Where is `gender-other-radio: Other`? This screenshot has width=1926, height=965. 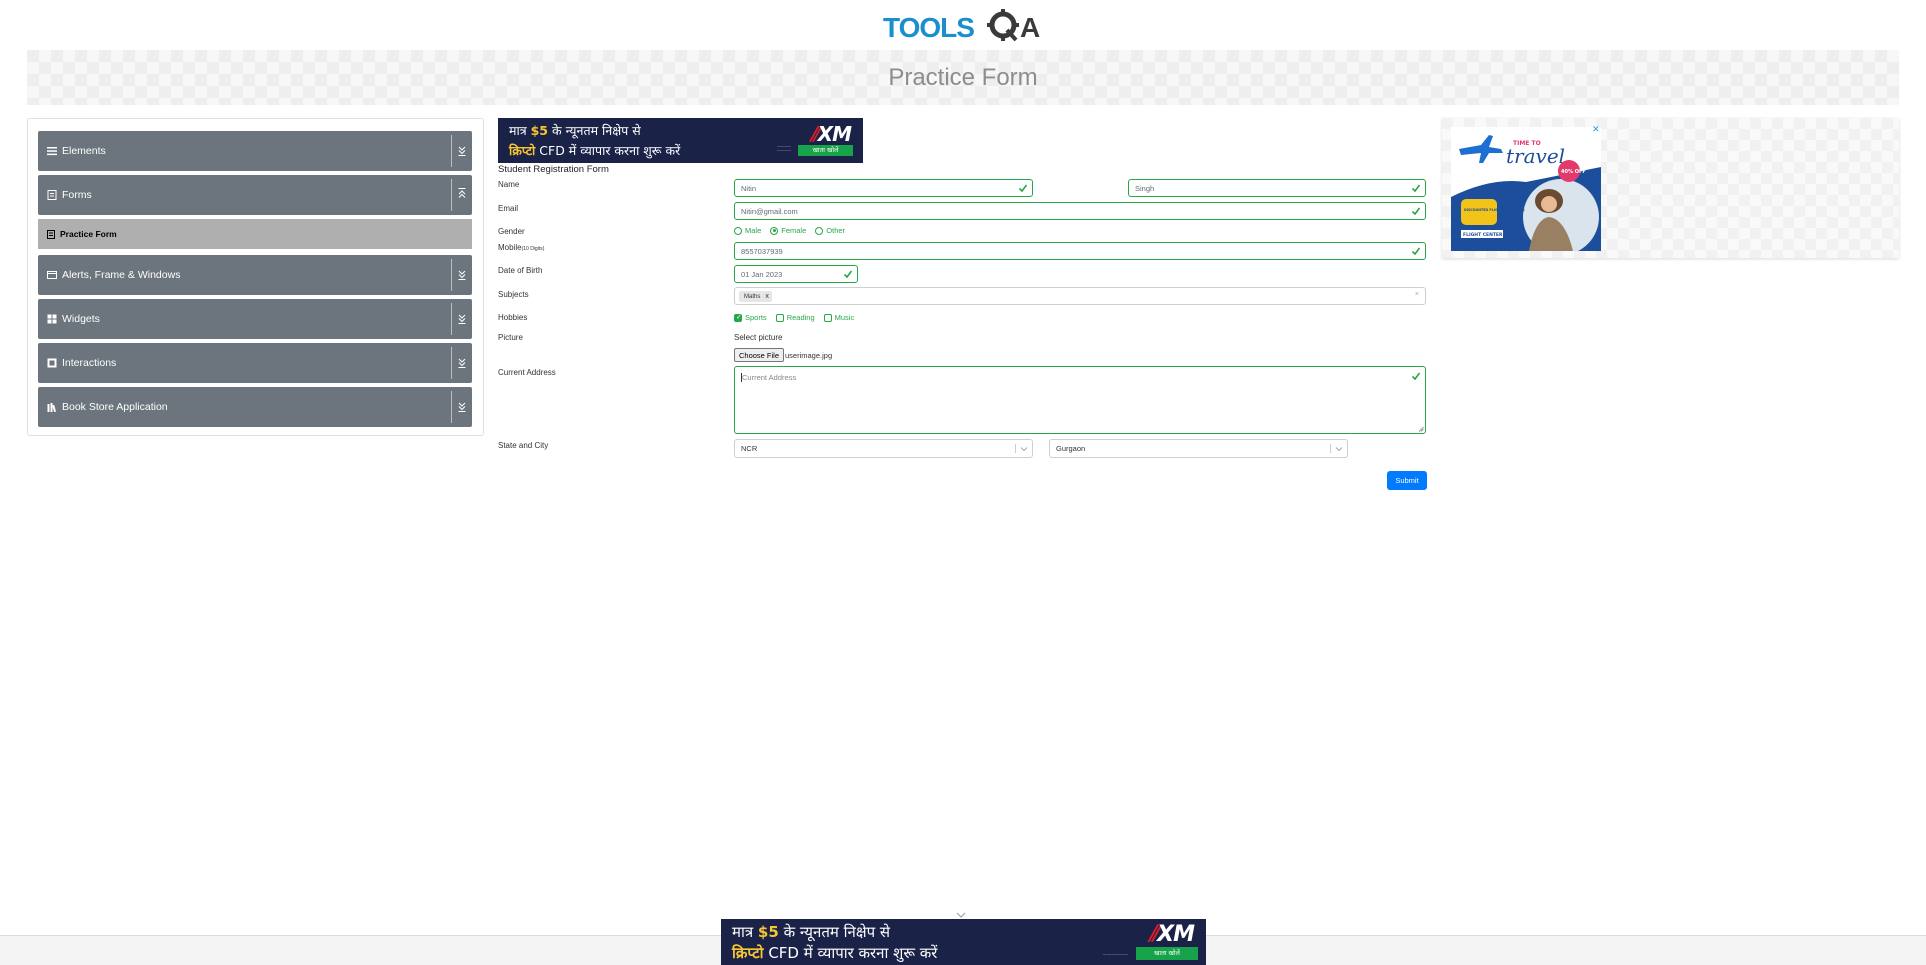 gender-other-radio: Other is located at coordinates (830, 230).